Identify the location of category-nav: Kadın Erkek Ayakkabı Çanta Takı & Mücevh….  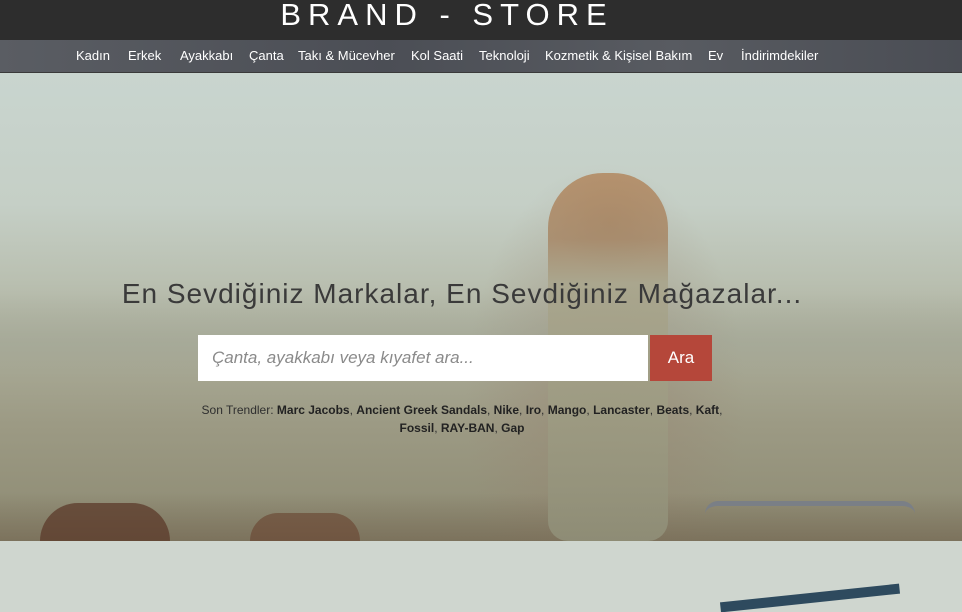
(481, 56).